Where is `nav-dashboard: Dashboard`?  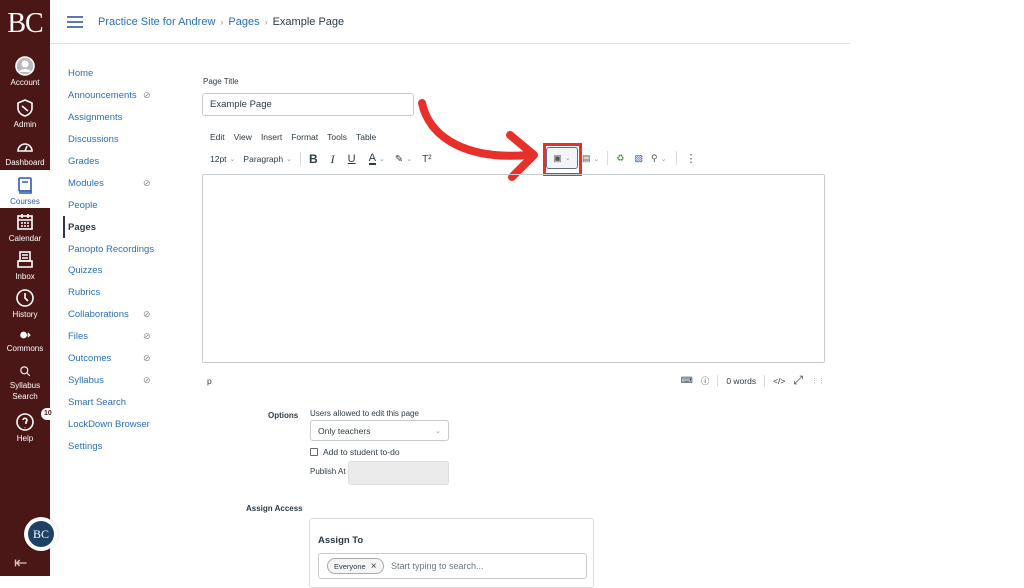 nav-dashboard: Dashboard is located at coordinates (25, 152).